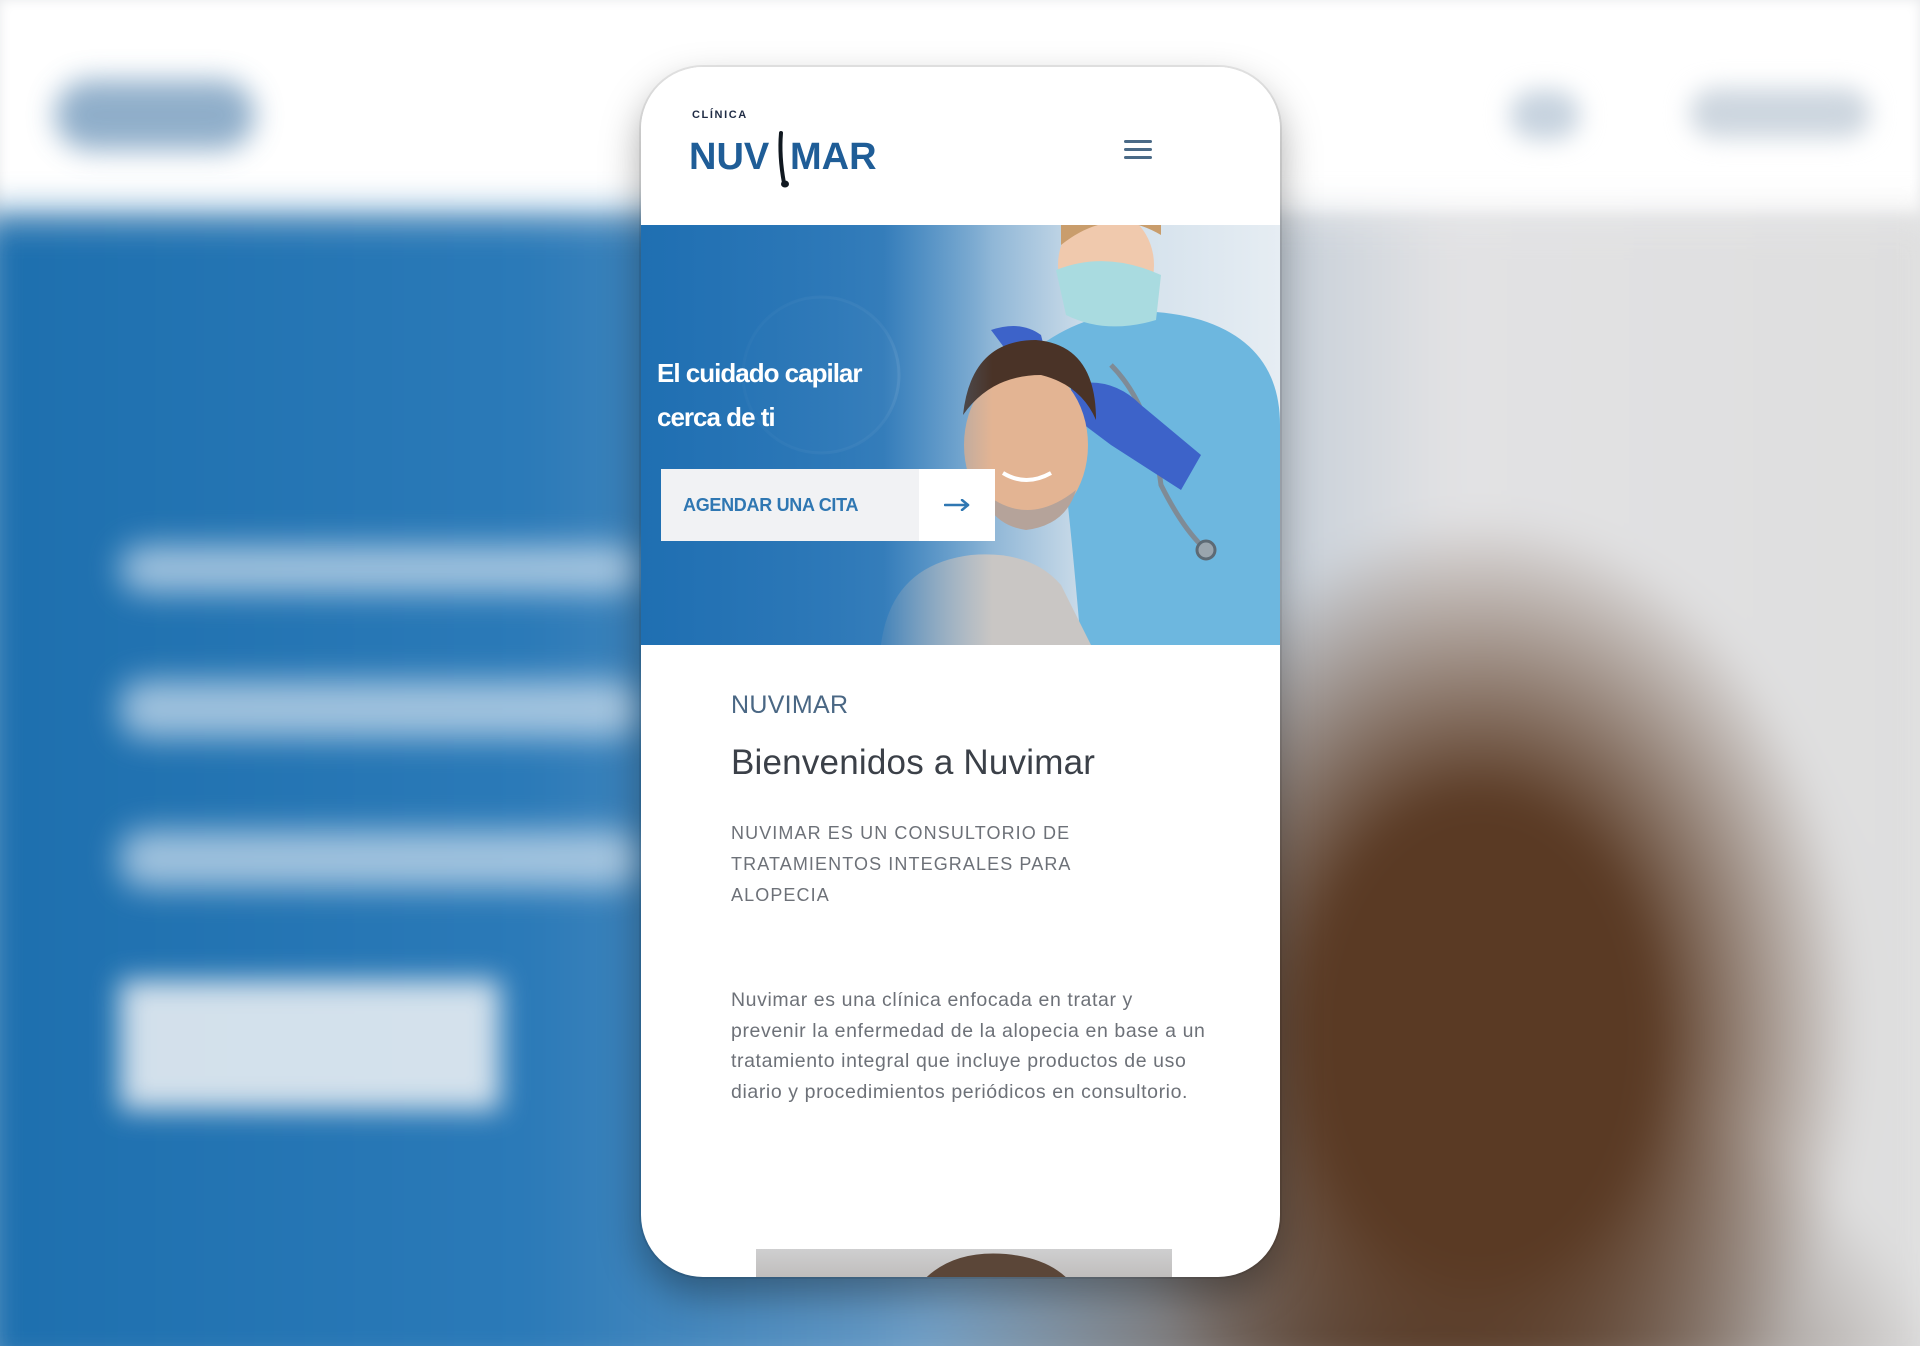 Image resolution: width=1920 pixels, height=1346 pixels. Describe the element at coordinates (960, 146) in the screenshot. I see `mobile-header: CLÍNICA NUV MAR` at that location.